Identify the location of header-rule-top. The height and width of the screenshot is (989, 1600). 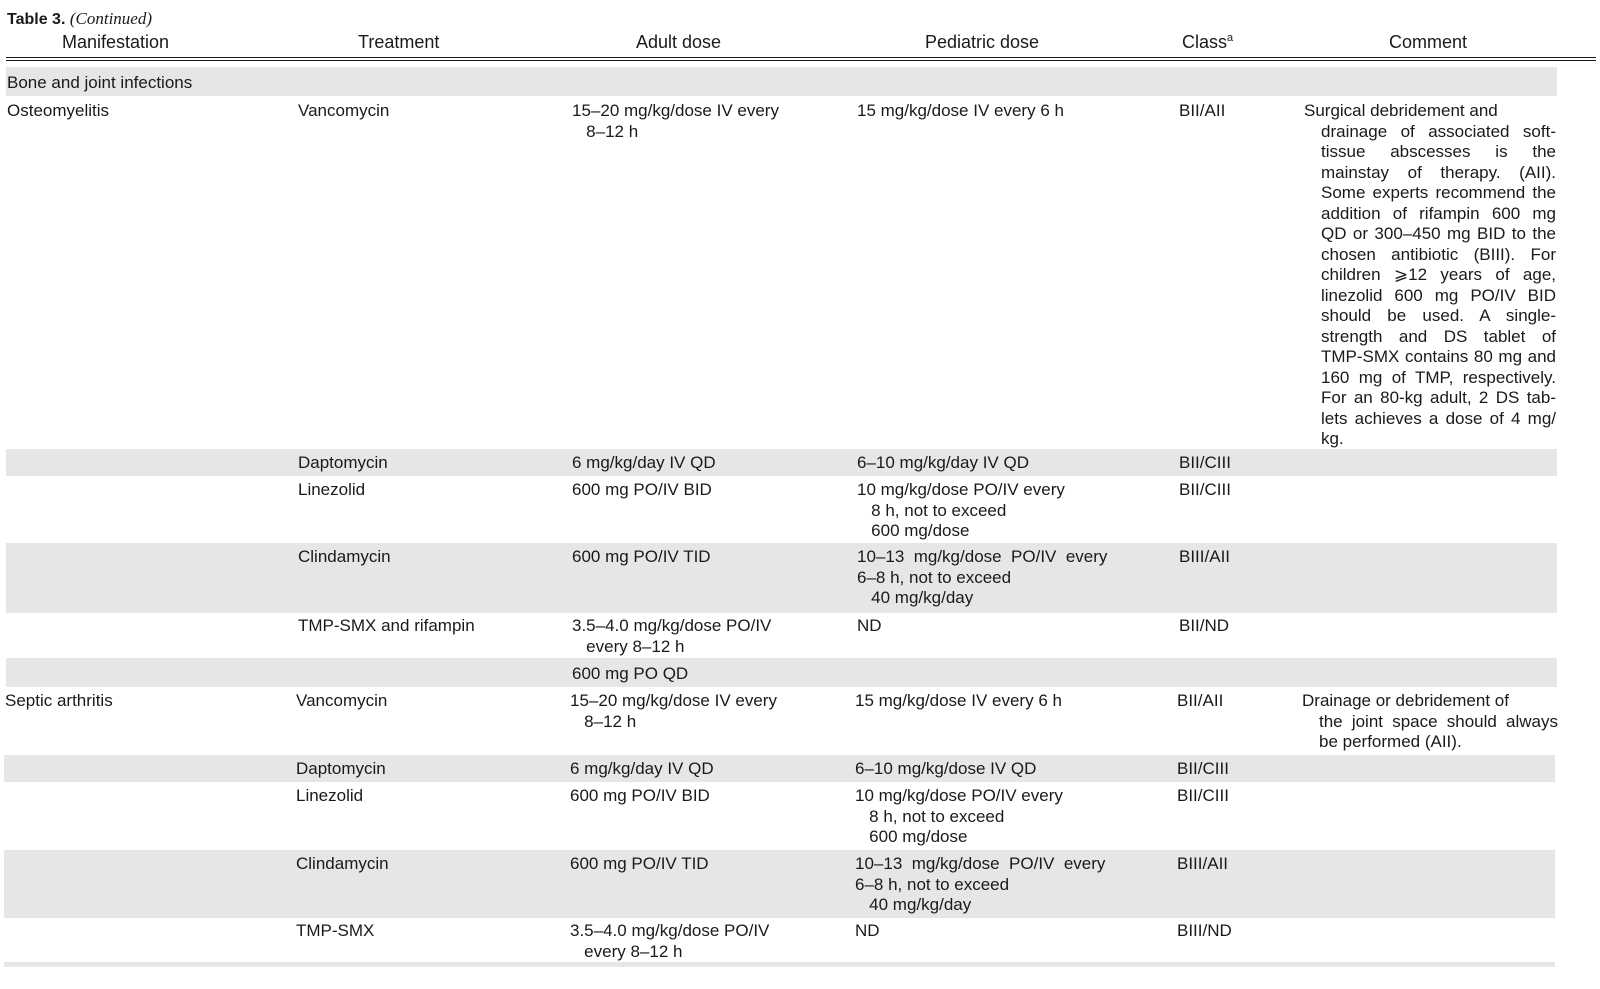
(801, 57).